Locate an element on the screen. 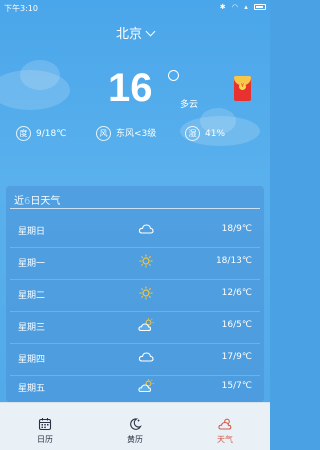  current-details: 度 9/18℃ 风东风<3级 湿 41% is located at coordinates (136, 134).